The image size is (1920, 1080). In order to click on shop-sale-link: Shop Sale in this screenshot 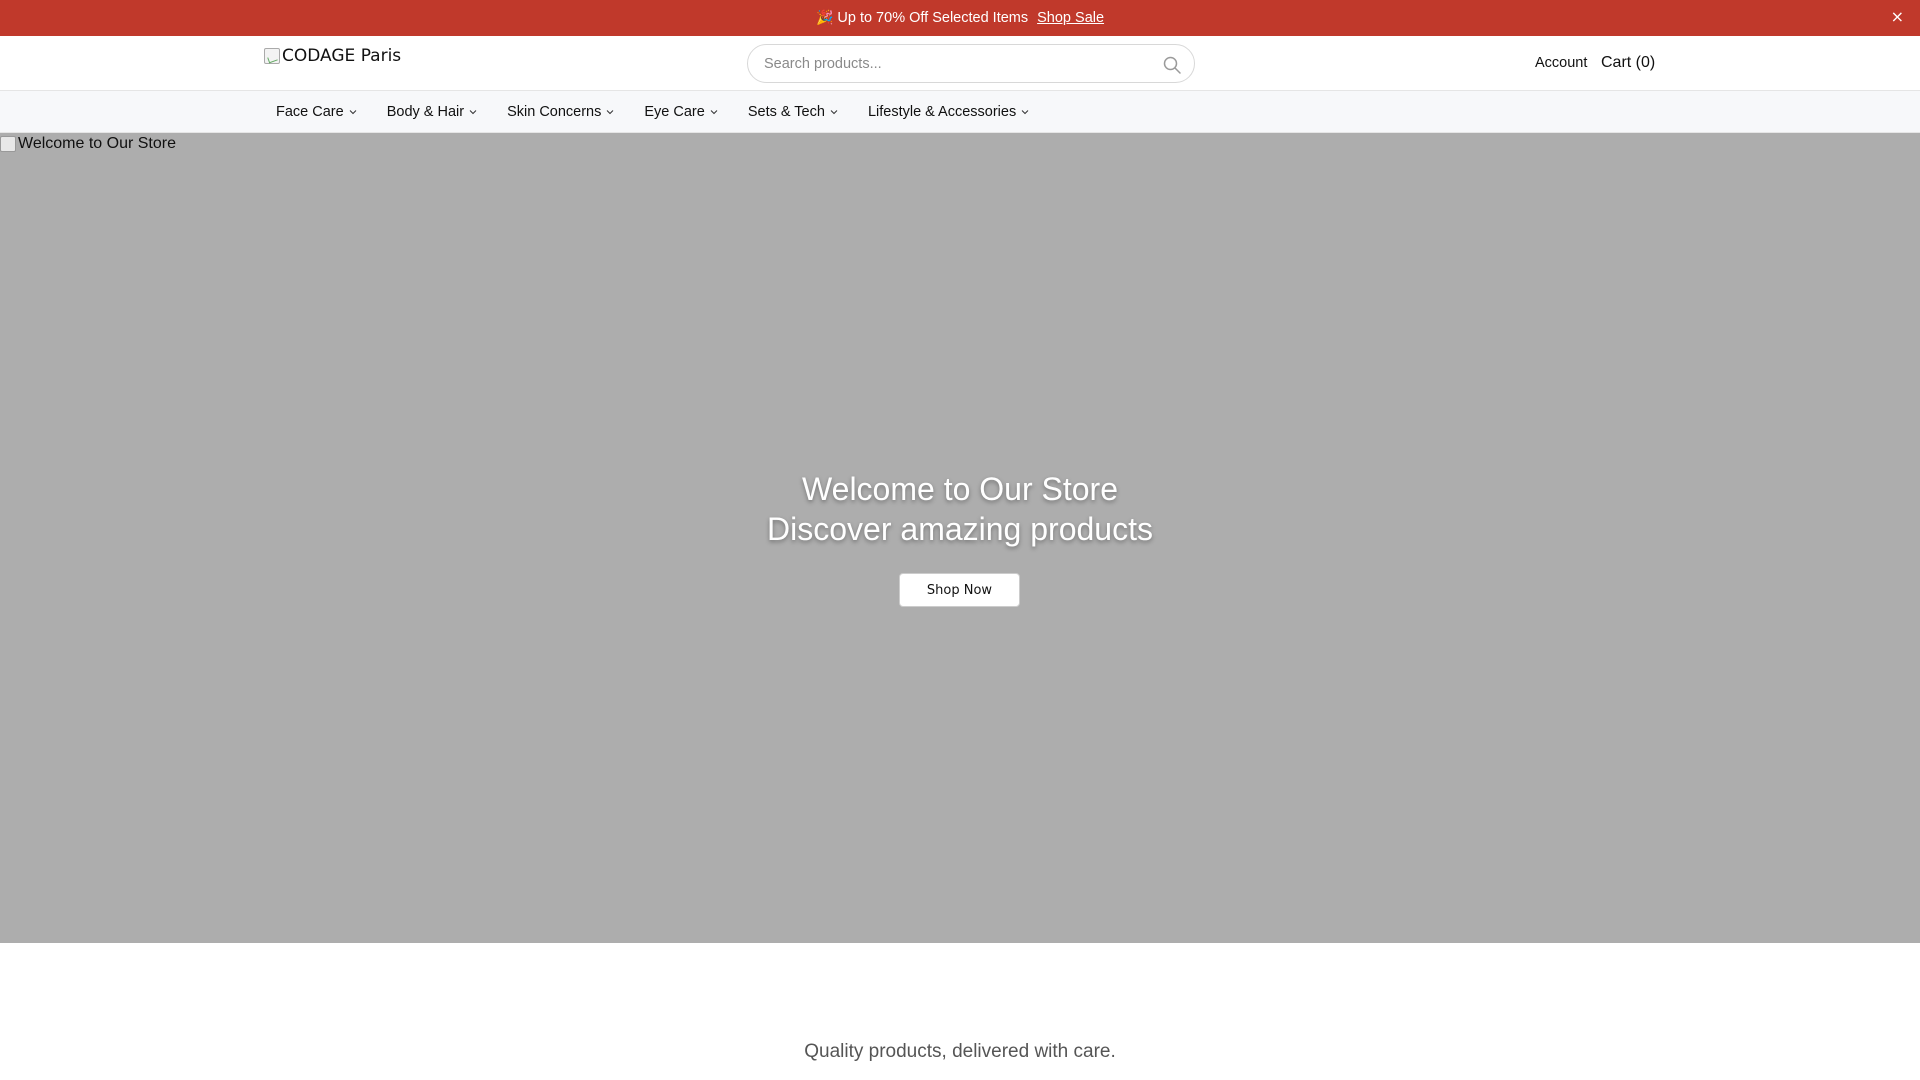, I will do `click(1070, 18)`.